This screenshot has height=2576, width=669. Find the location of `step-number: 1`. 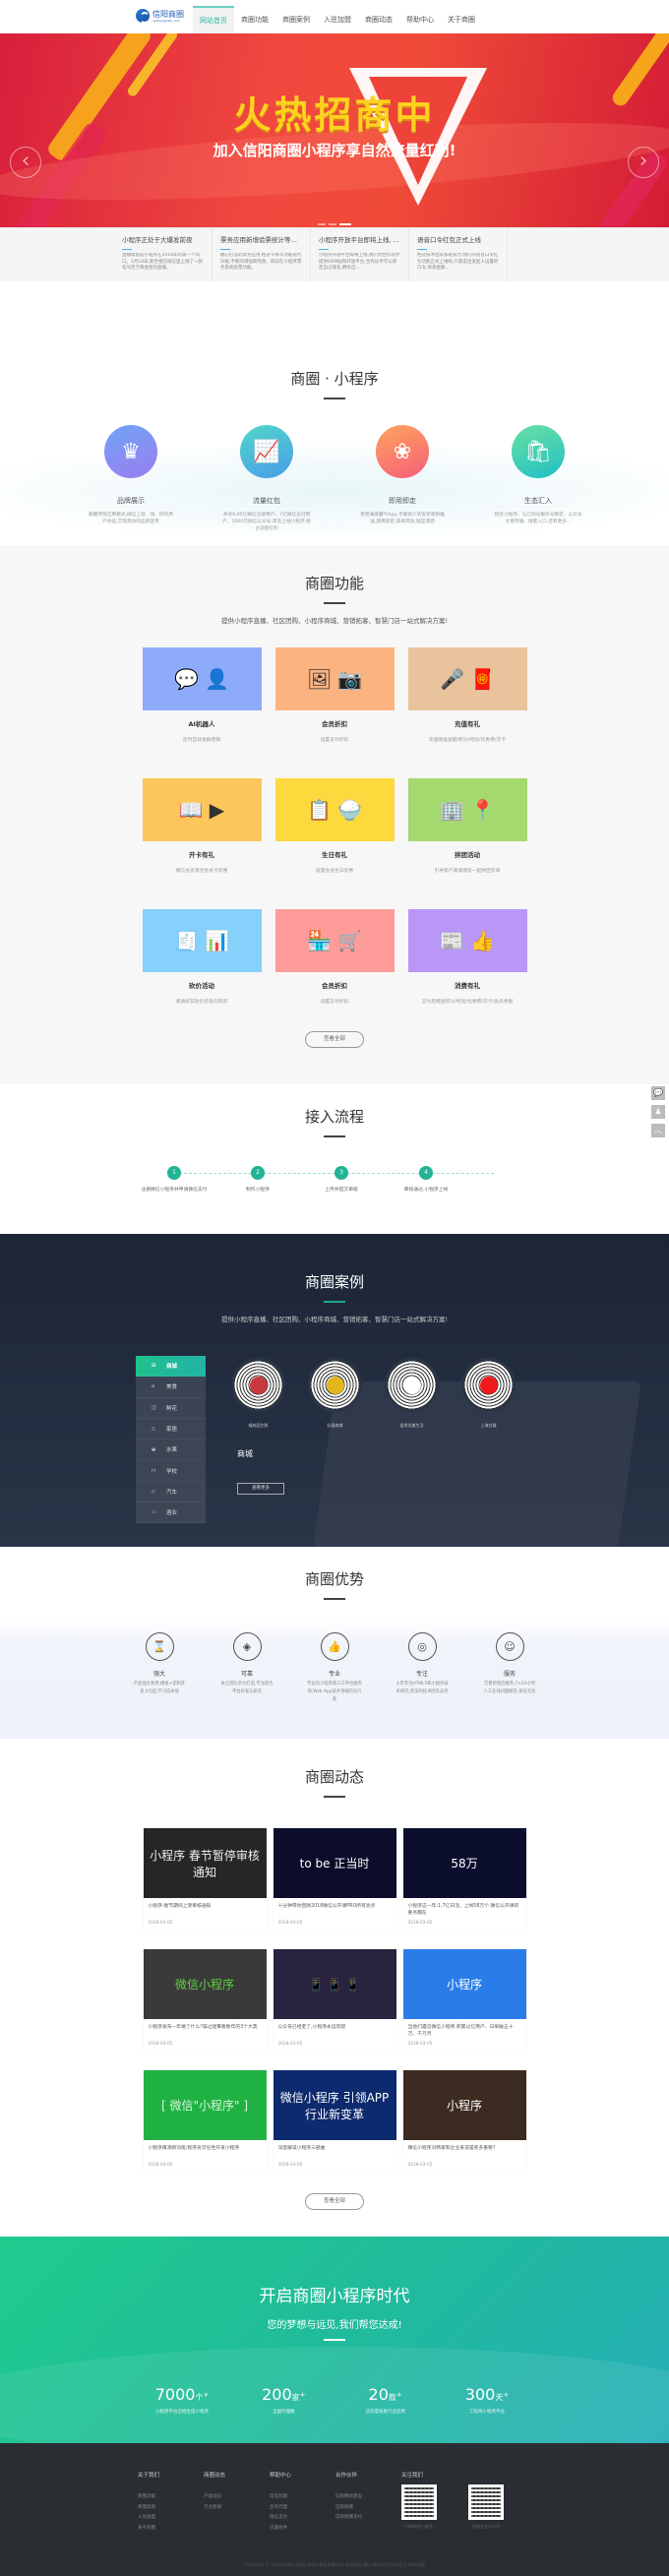

step-number: 1 is located at coordinates (174, 1173).